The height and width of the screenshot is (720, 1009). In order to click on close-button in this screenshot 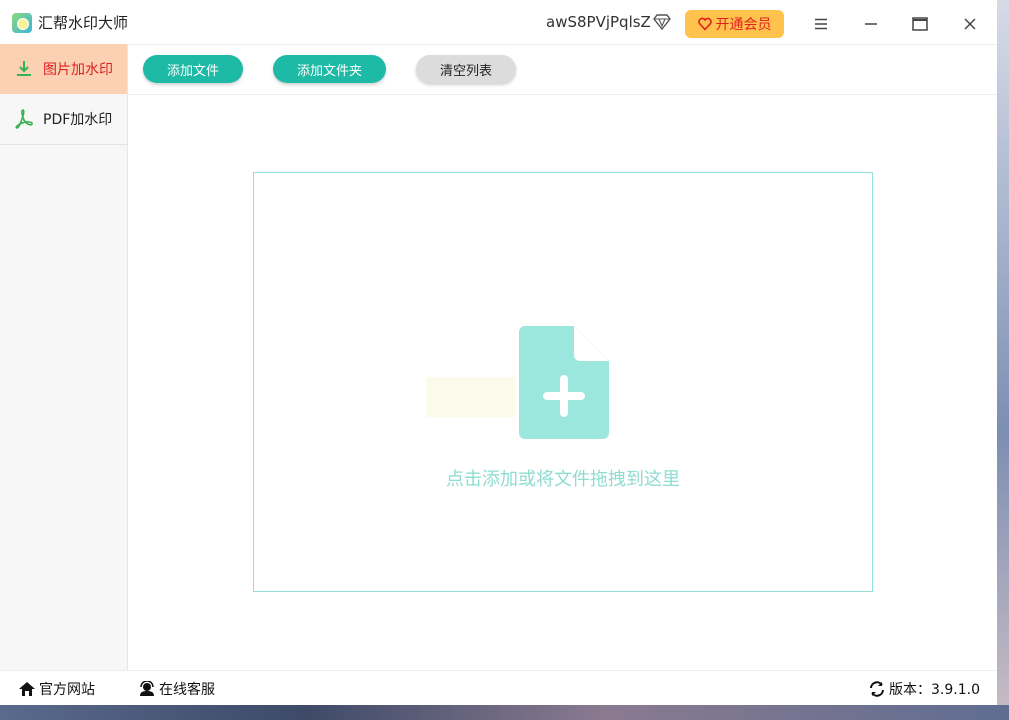, I will do `click(970, 24)`.